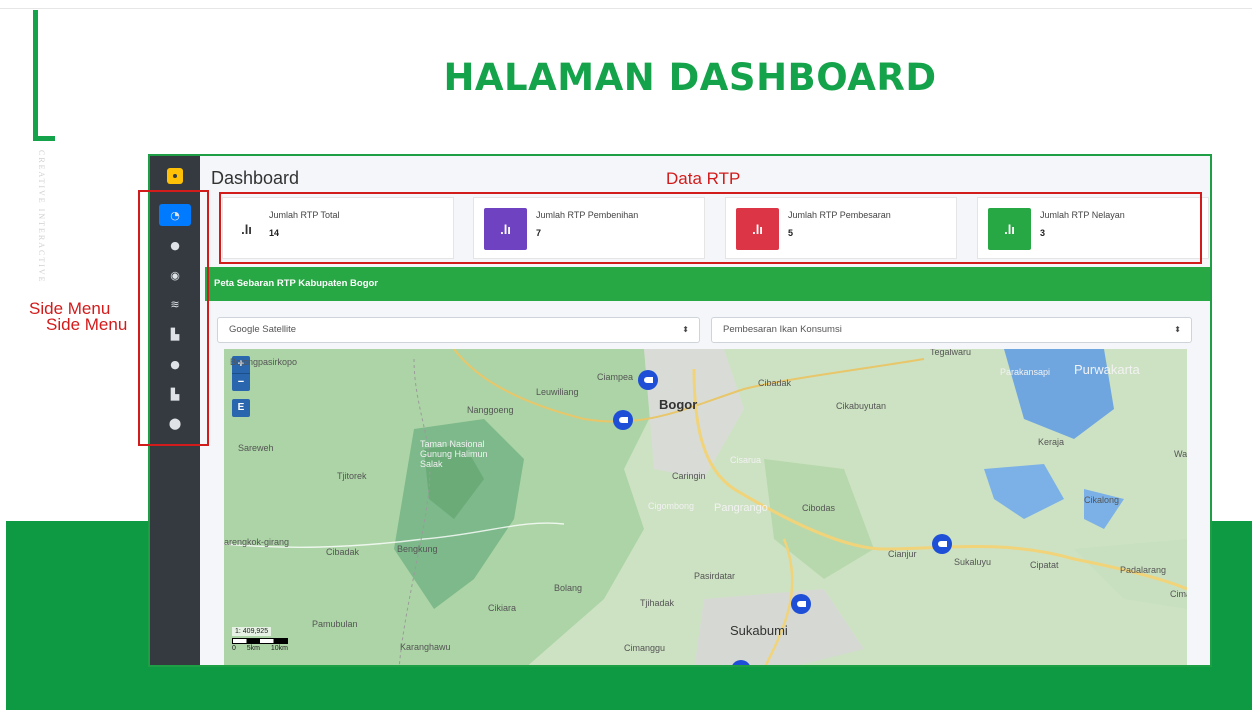  Describe the element at coordinates (253, 648) in the screenshot. I see `scale-unit: 5km` at that location.